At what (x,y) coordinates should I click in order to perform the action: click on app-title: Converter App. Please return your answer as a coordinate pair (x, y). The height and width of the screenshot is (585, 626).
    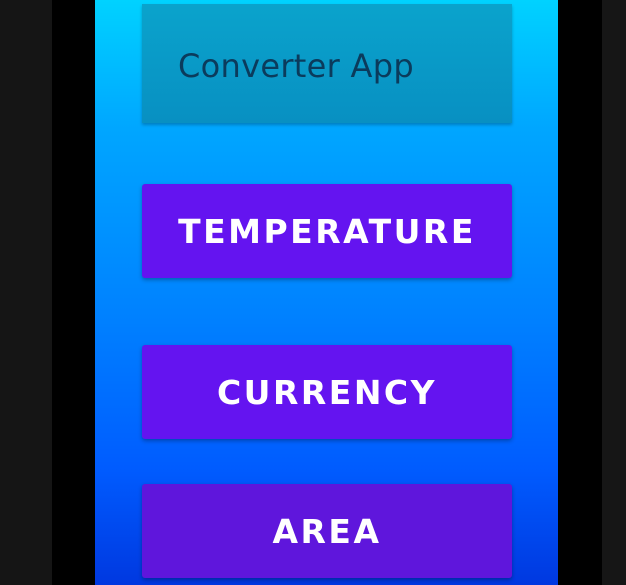
    Looking at the image, I should click on (296, 65).